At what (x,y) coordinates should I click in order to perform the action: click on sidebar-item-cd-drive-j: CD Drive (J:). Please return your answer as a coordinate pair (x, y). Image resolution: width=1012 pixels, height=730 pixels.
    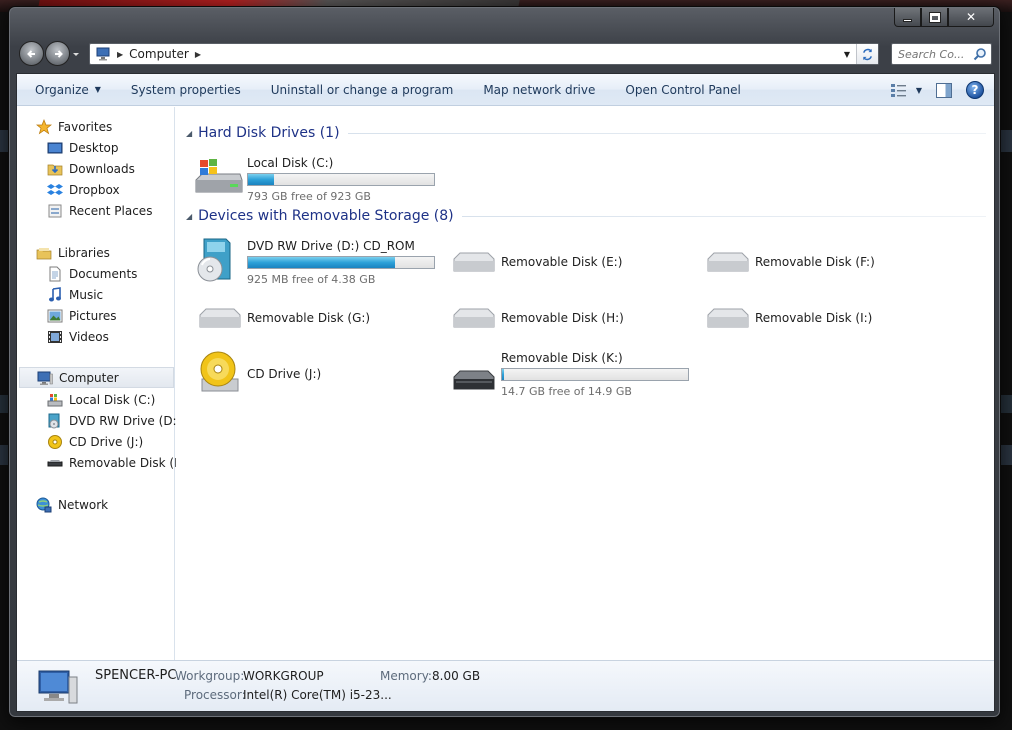
    Looking at the image, I should click on (80, 441).